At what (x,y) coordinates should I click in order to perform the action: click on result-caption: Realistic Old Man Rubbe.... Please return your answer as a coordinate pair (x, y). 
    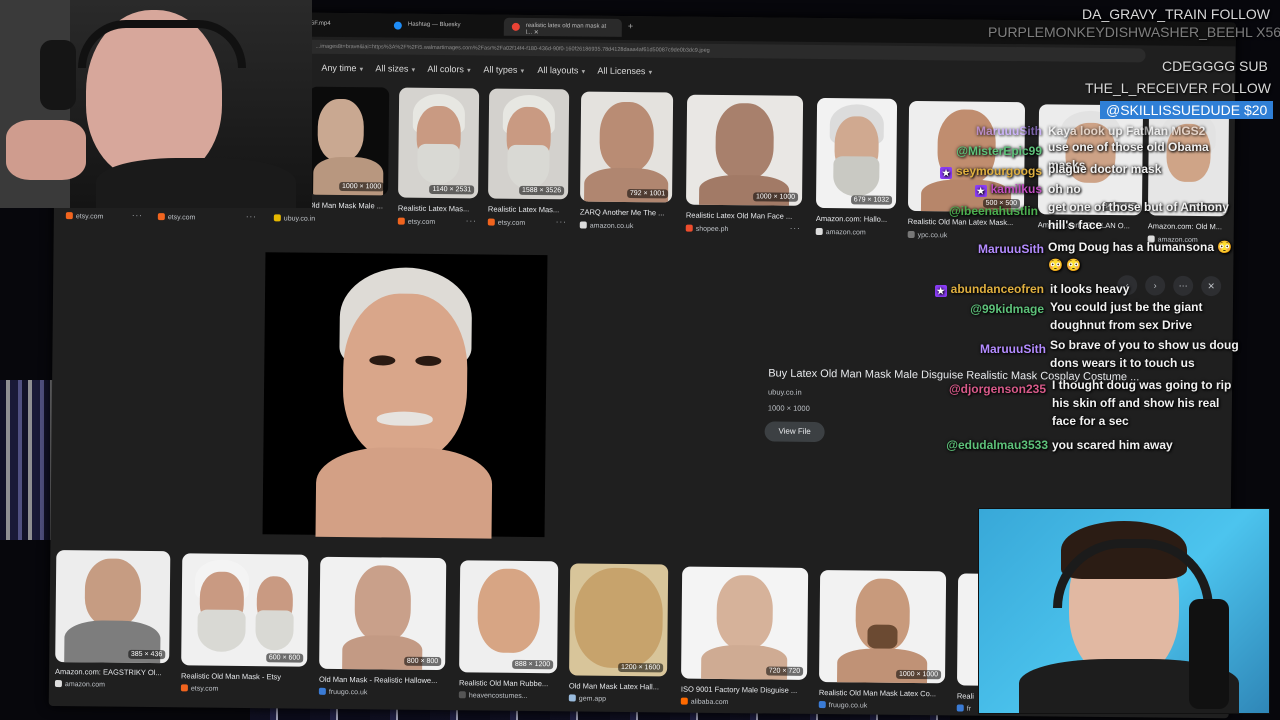
    Looking at the image, I should click on (508, 683).